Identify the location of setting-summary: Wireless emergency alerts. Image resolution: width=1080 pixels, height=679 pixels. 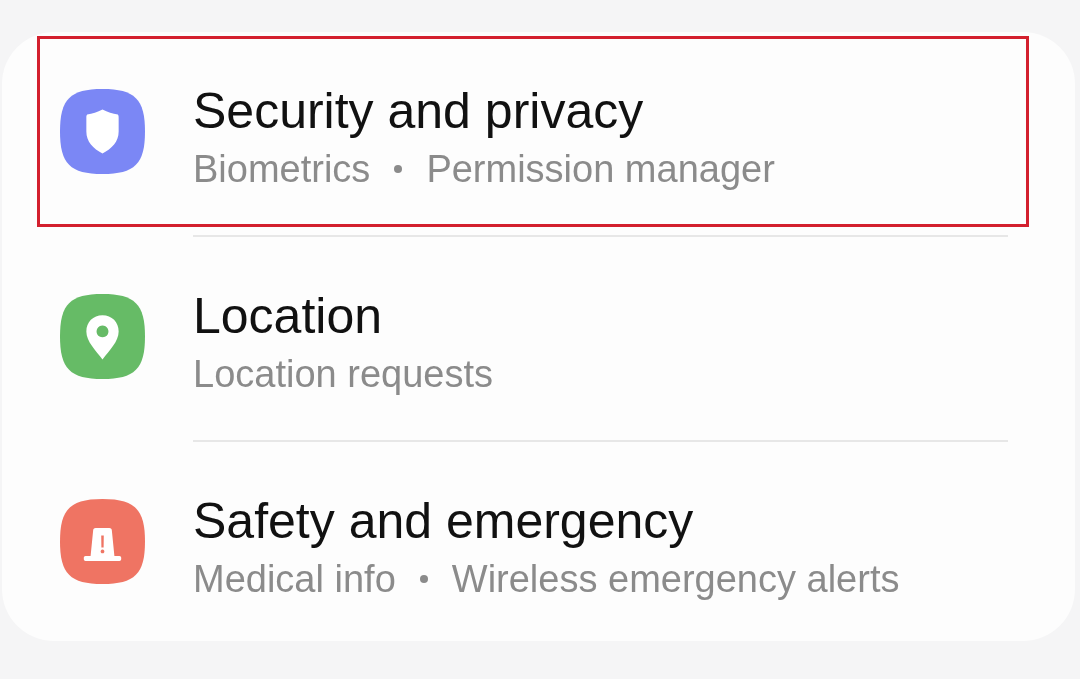
(675, 579).